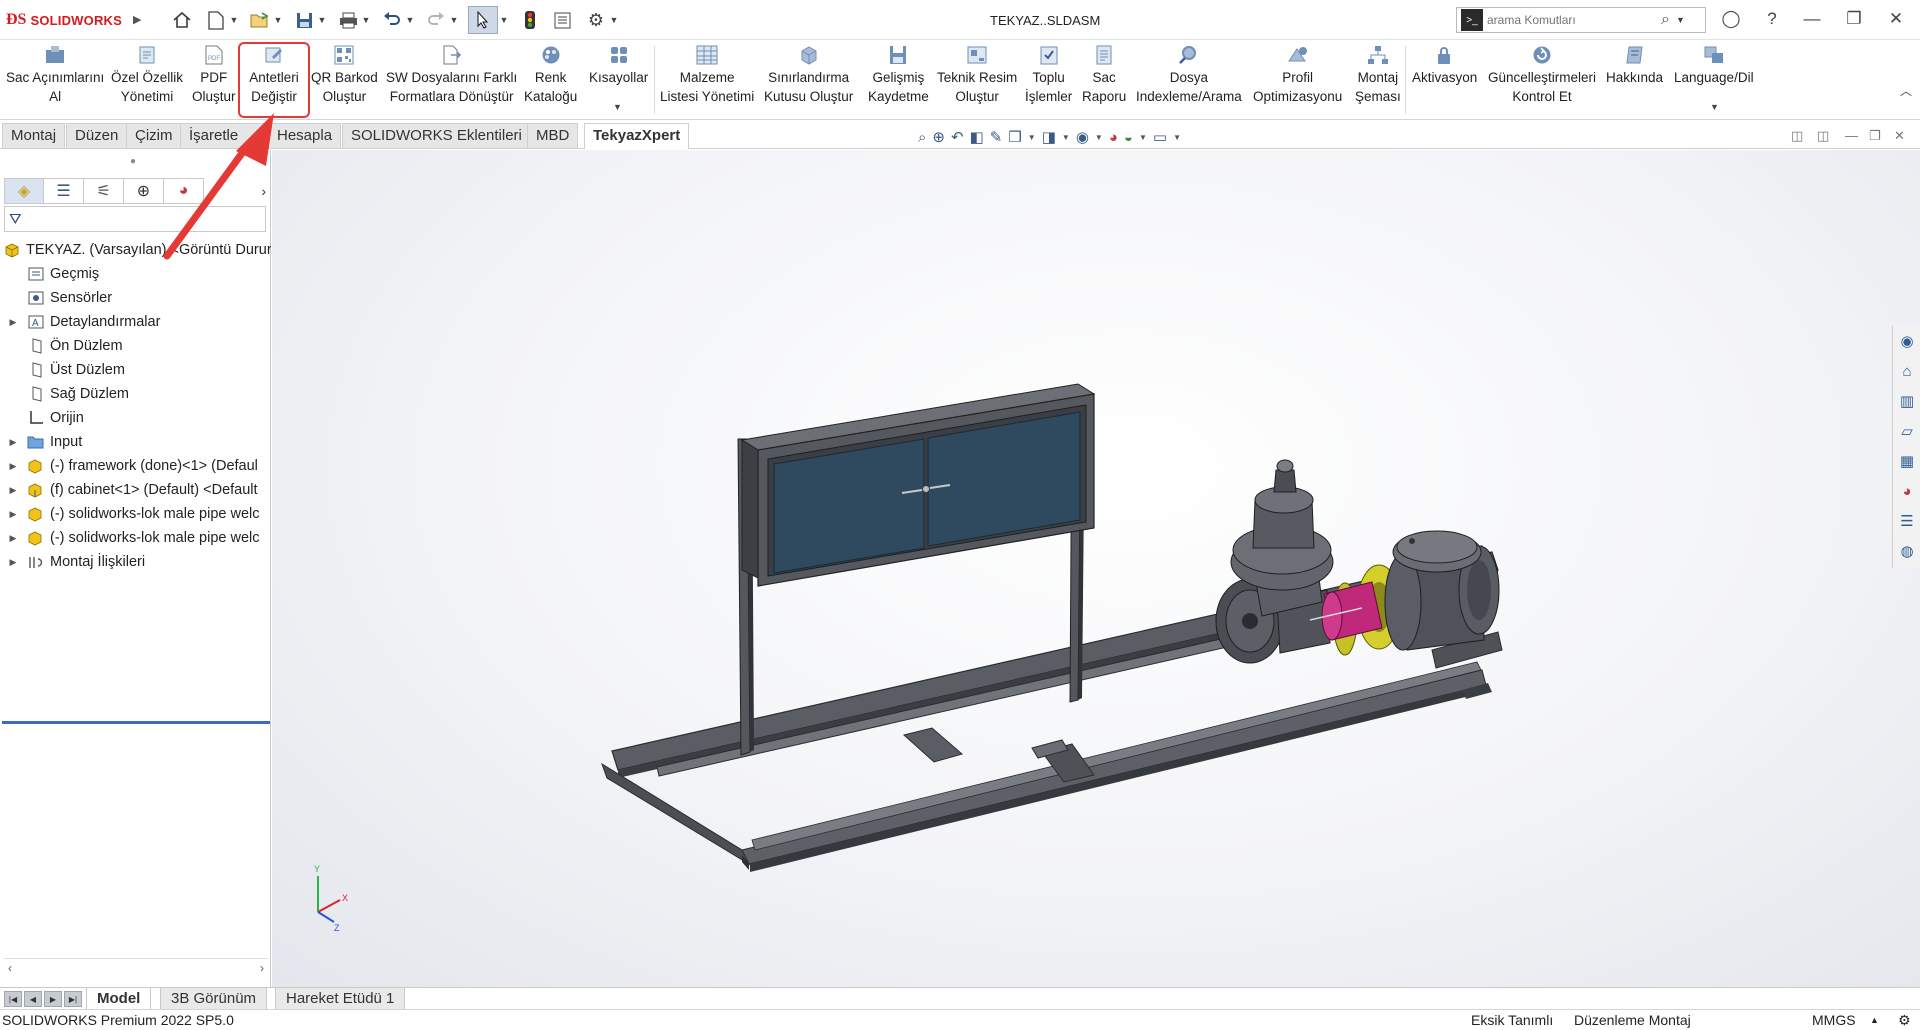  Describe the element at coordinates (135, 514) in the screenshot. I see `tree-item-pipe-weld-1: ▶ (-) solidworks-lok male pipe welc` at that location.